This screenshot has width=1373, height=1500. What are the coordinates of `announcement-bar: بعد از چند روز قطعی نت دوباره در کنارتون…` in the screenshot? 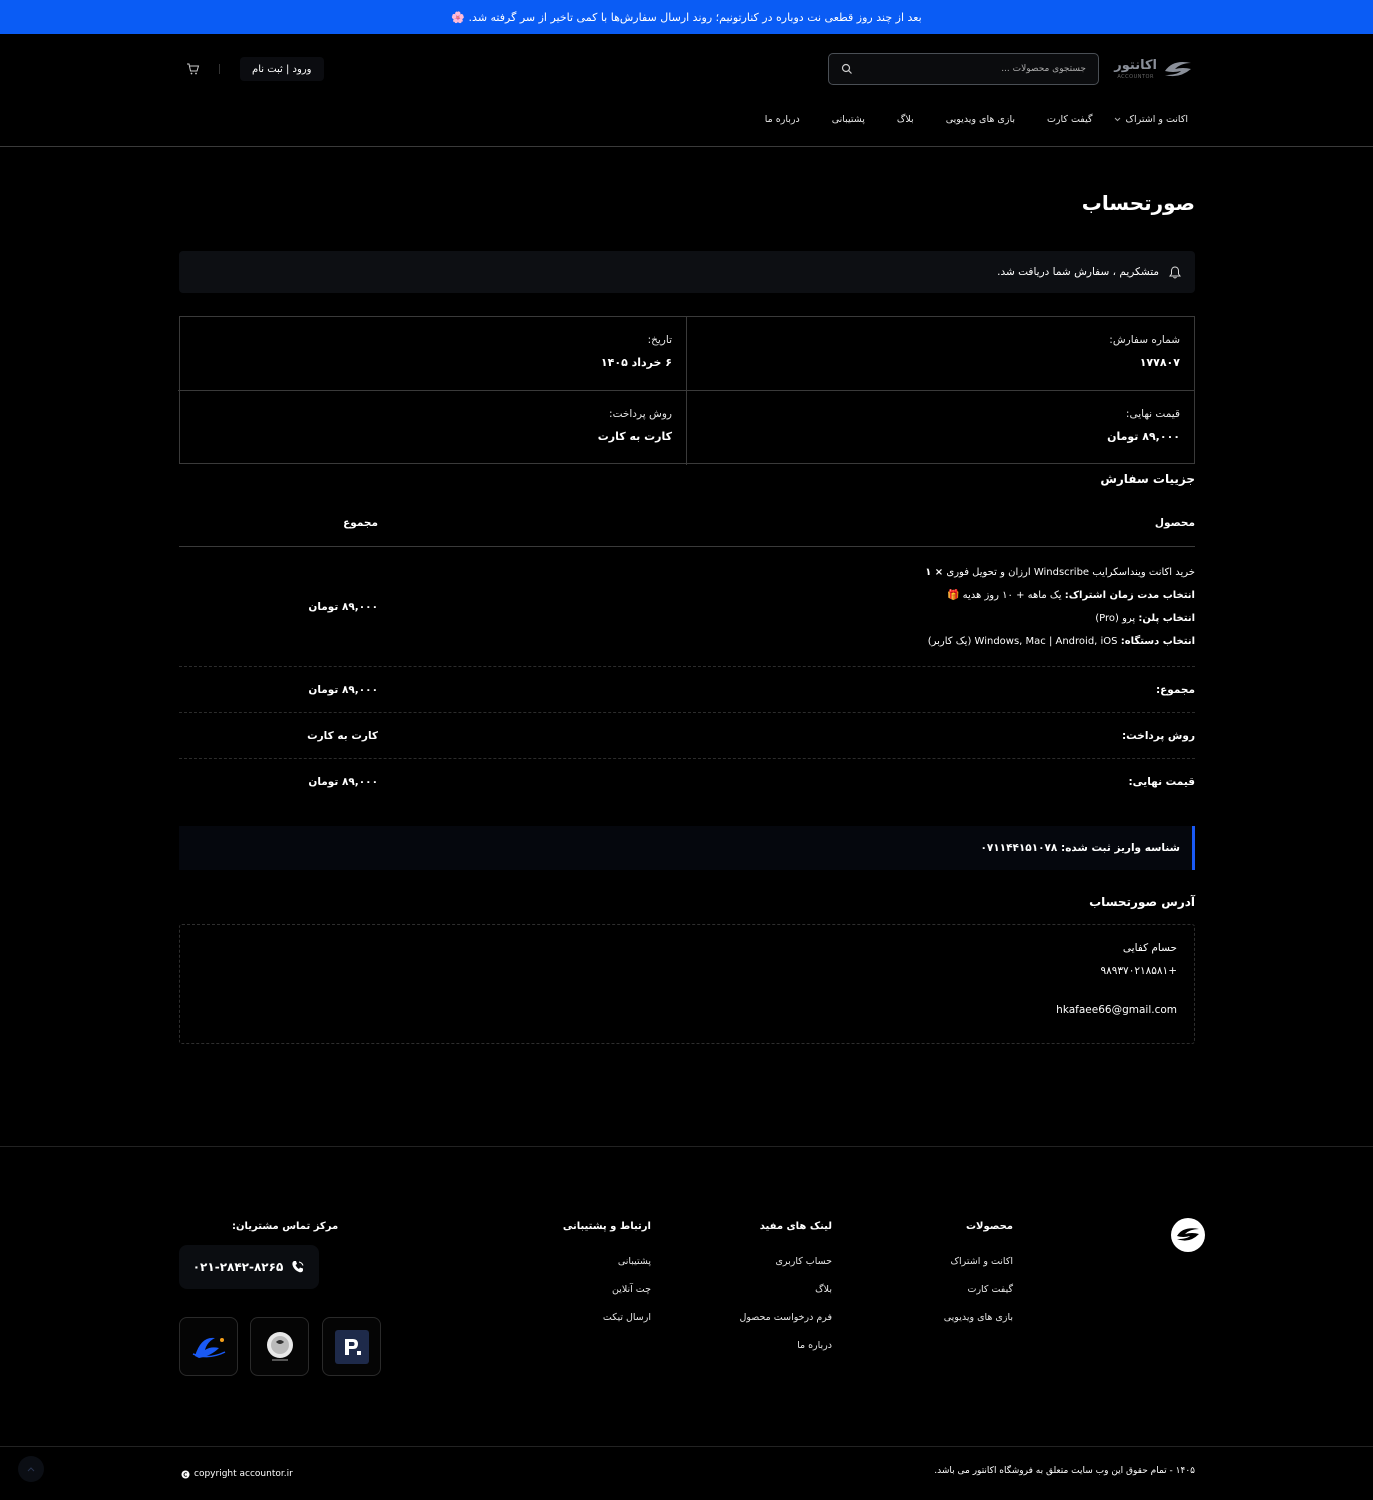 It's located at (686, 17).